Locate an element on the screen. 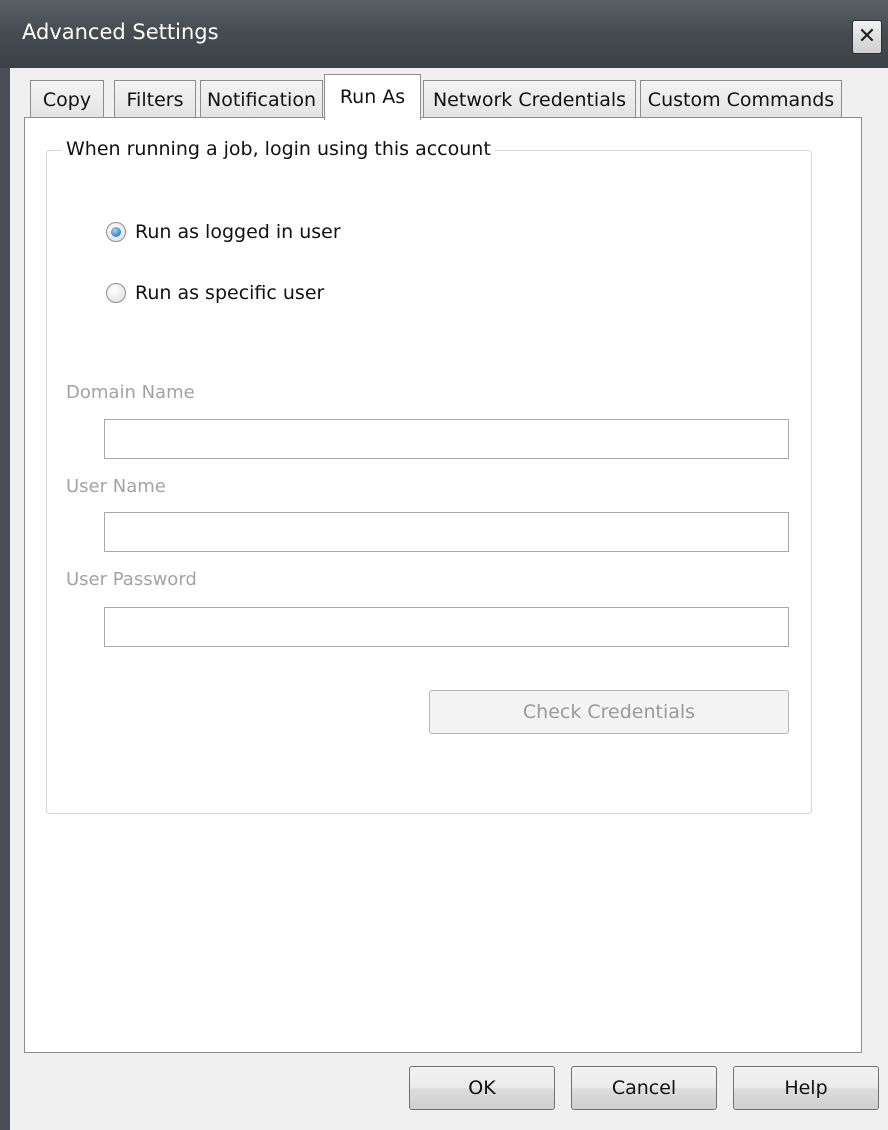 Image resolution: width=888 pixels, height=1130 pixels. check-credentials-button: Check Credentials is located at coordinates (609, 712).